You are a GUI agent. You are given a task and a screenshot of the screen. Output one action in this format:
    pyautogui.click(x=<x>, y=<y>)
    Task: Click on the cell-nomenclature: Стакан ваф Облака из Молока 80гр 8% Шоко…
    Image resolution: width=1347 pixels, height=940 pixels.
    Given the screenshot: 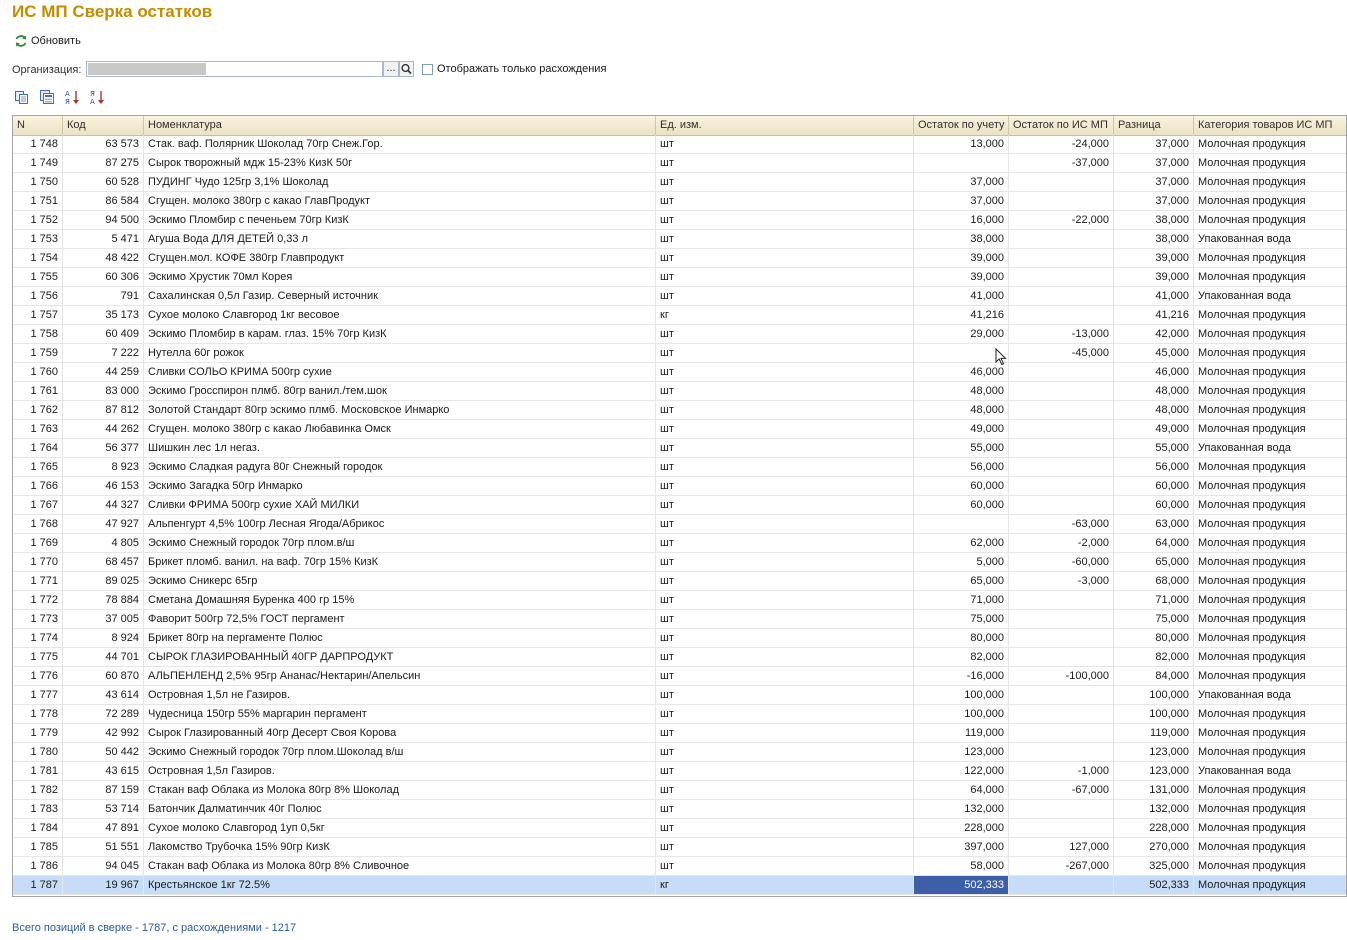 What is the action you would take?
    pyautogui.click(x=400, y=790)
    